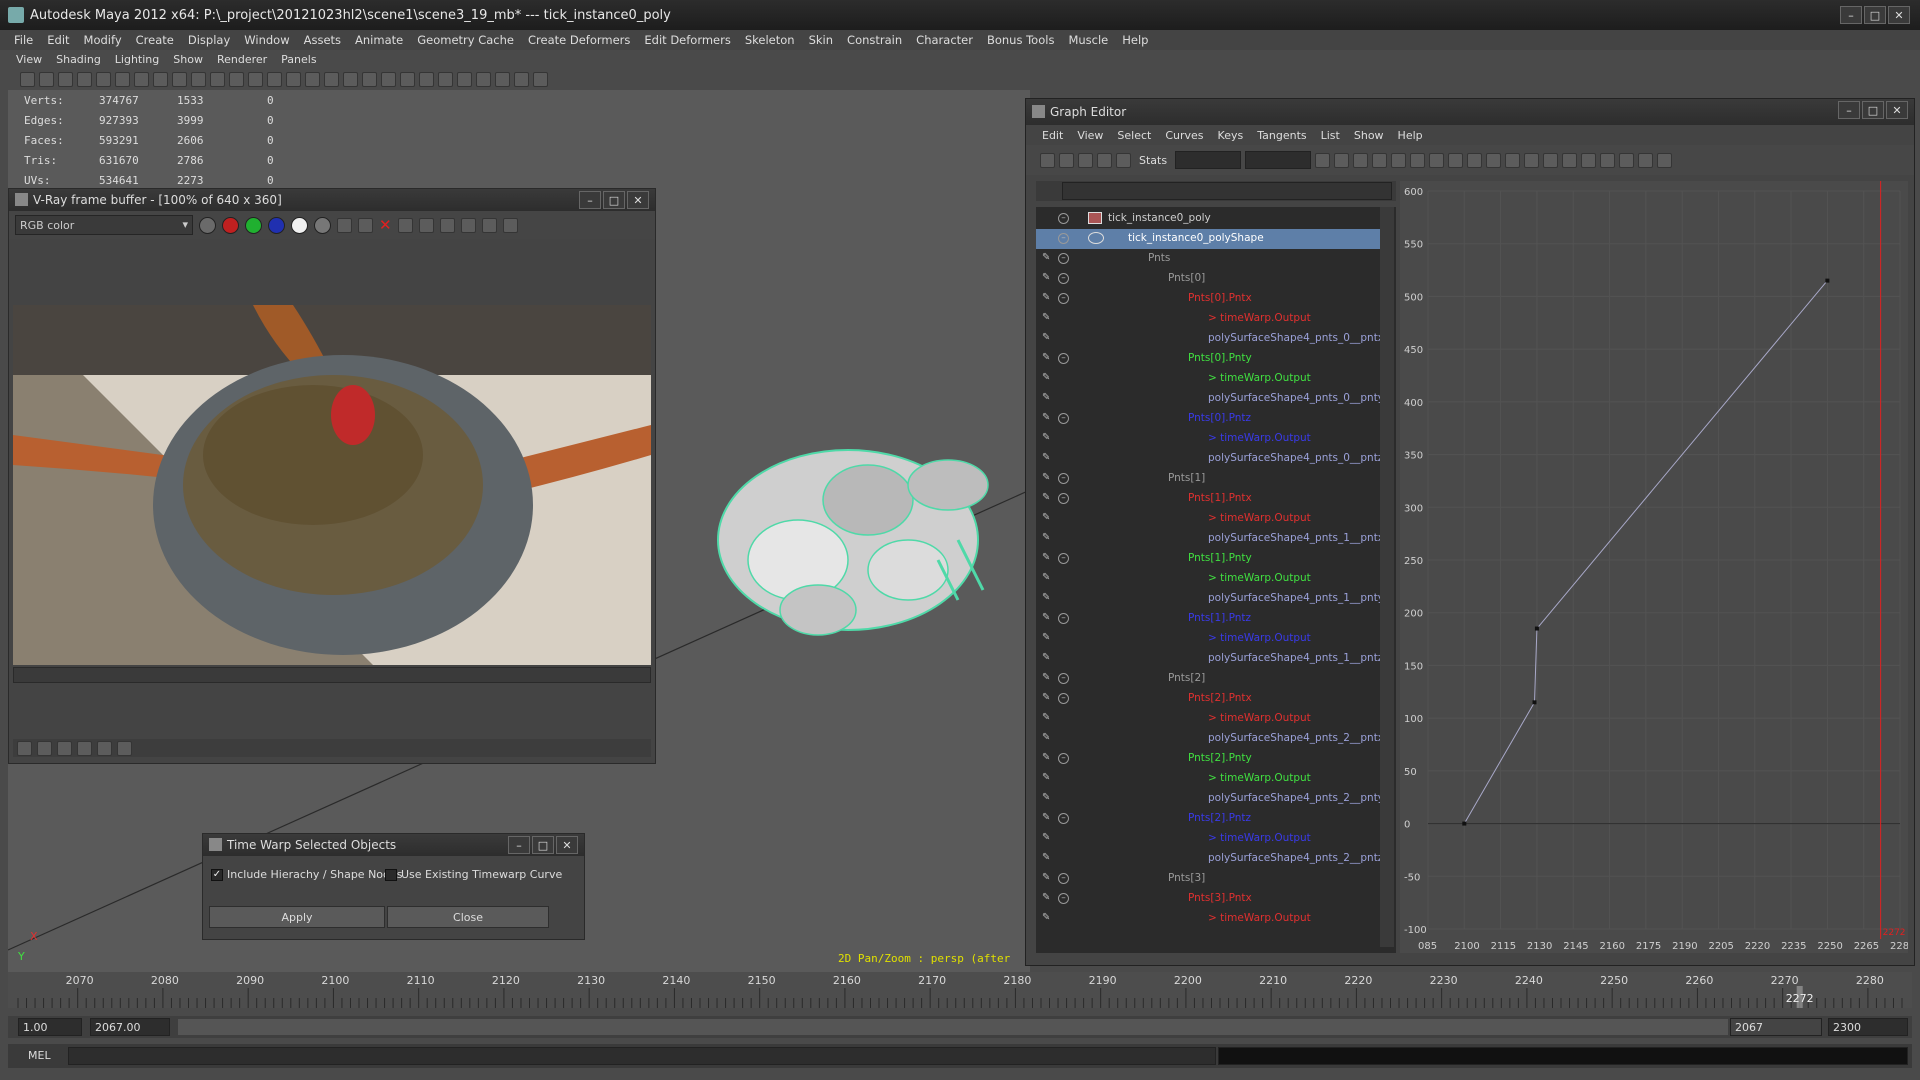  Describe the element at coordinates (104, 748) in the screenshot. I see `vray-curve-icon` at that location.